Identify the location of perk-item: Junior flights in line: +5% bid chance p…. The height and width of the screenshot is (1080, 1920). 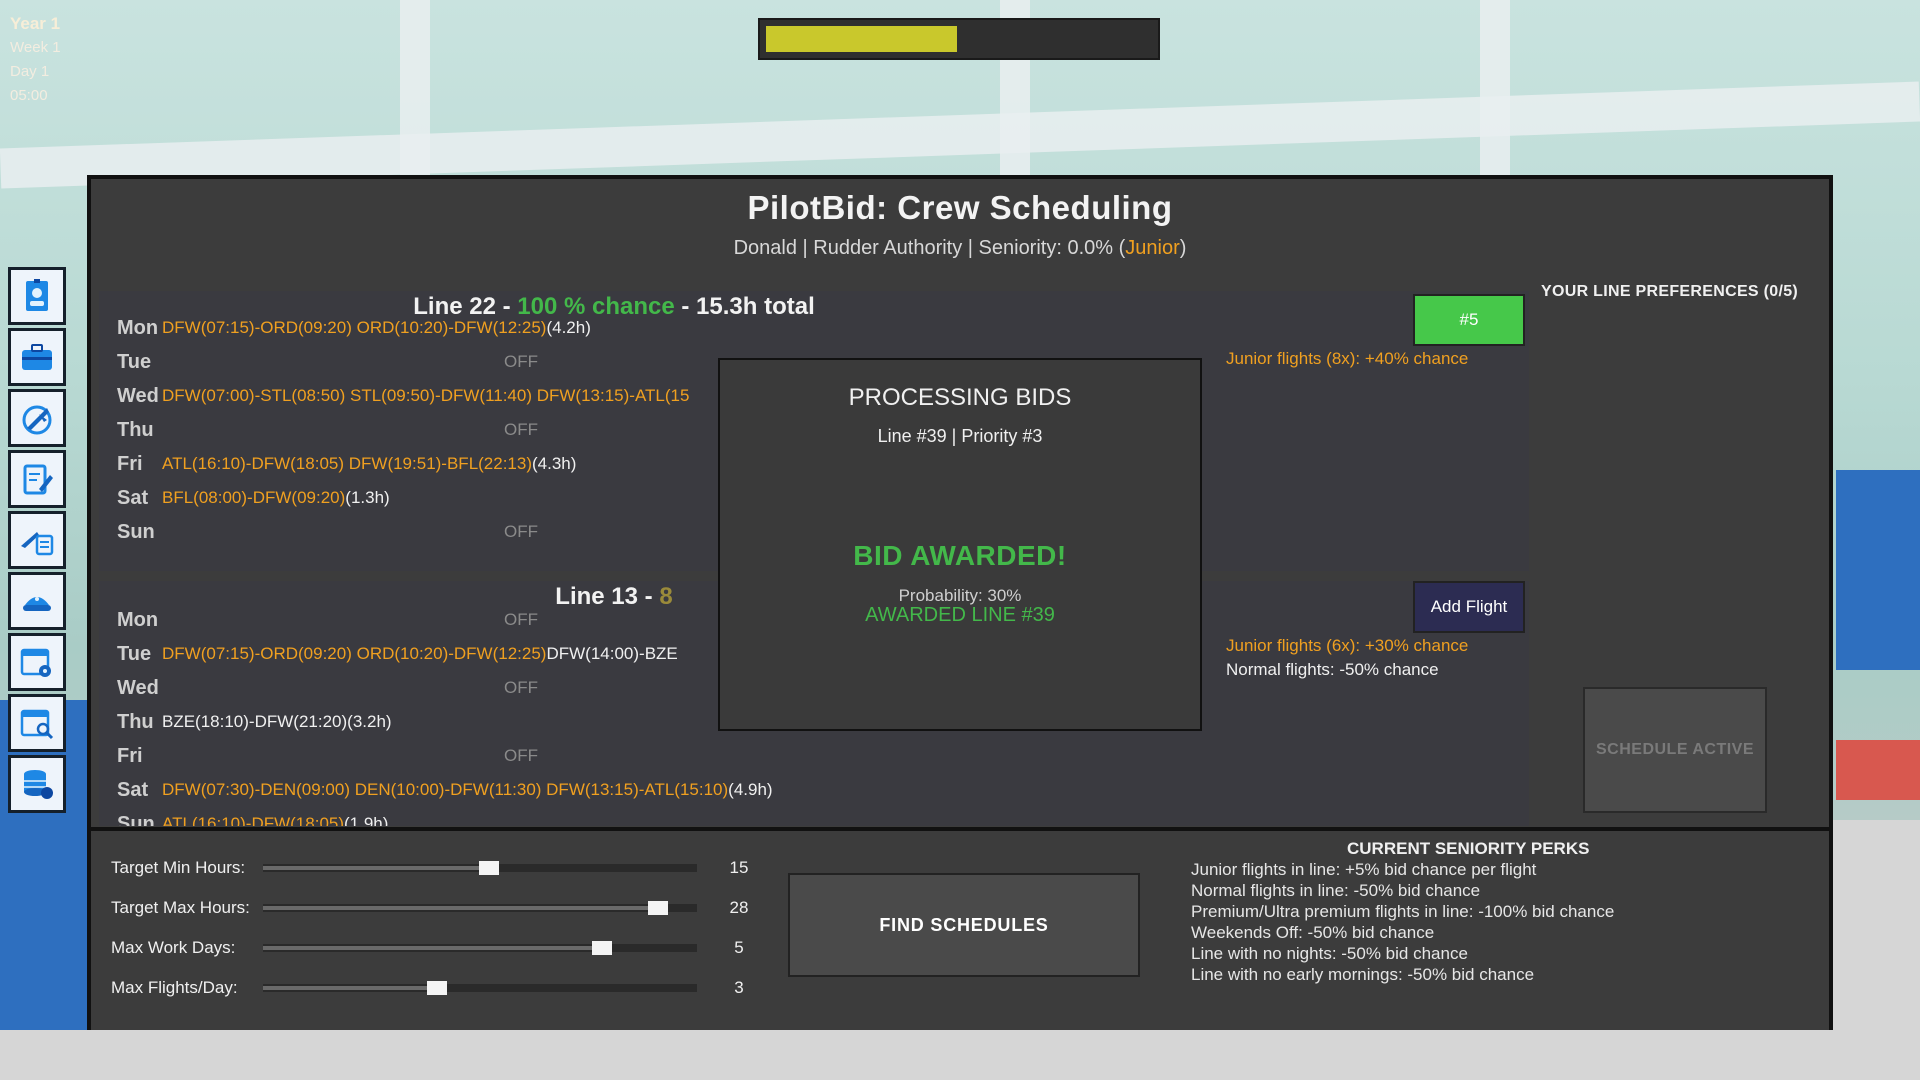
(1364, 869).